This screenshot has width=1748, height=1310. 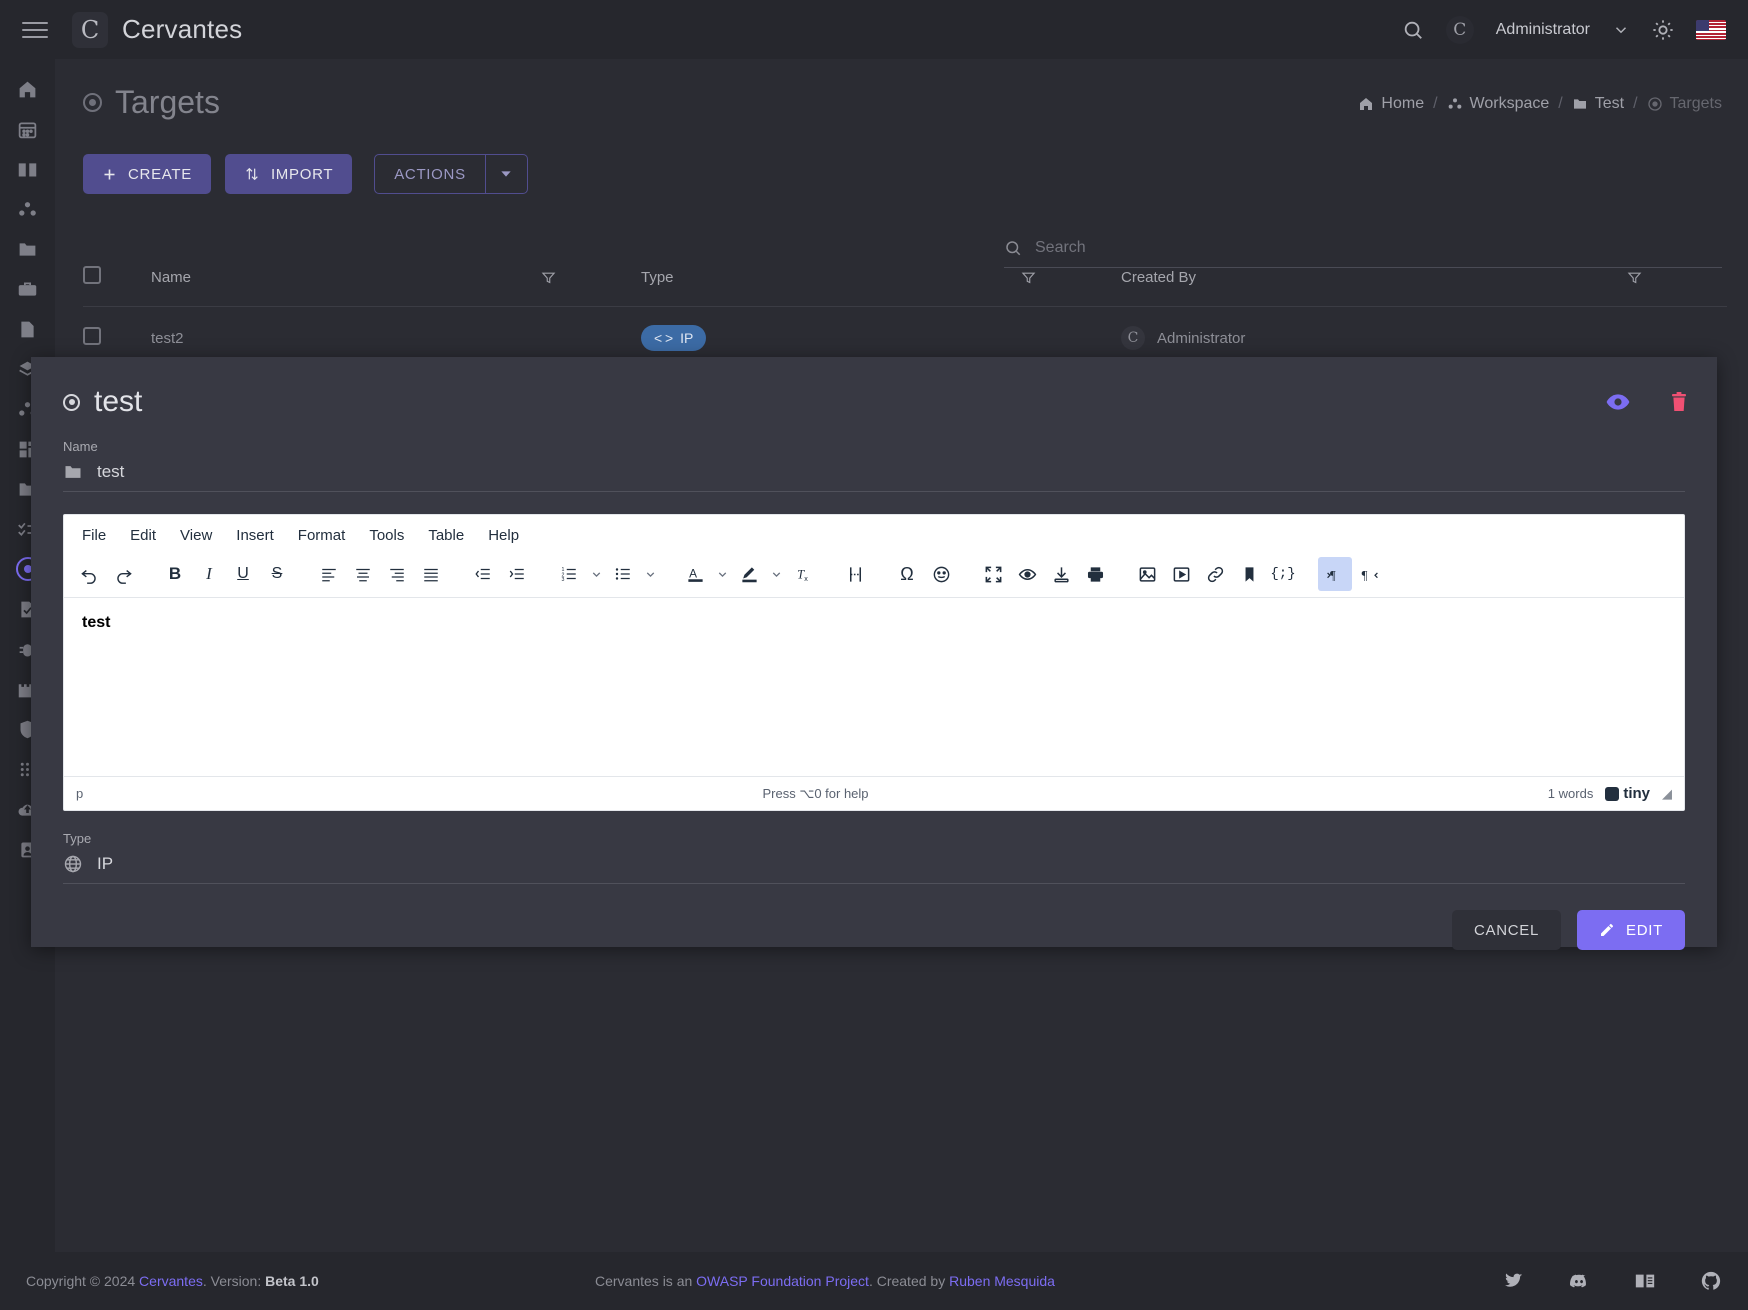 I want to click on brand-name: Cervantes, so click(x=182, y=29).